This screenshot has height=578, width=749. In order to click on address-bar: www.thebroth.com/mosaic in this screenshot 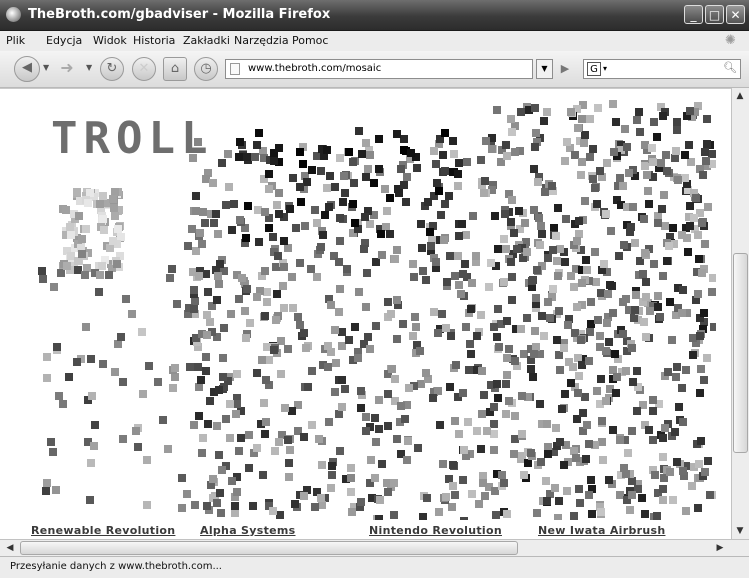, I will do `click(379, 69)`.